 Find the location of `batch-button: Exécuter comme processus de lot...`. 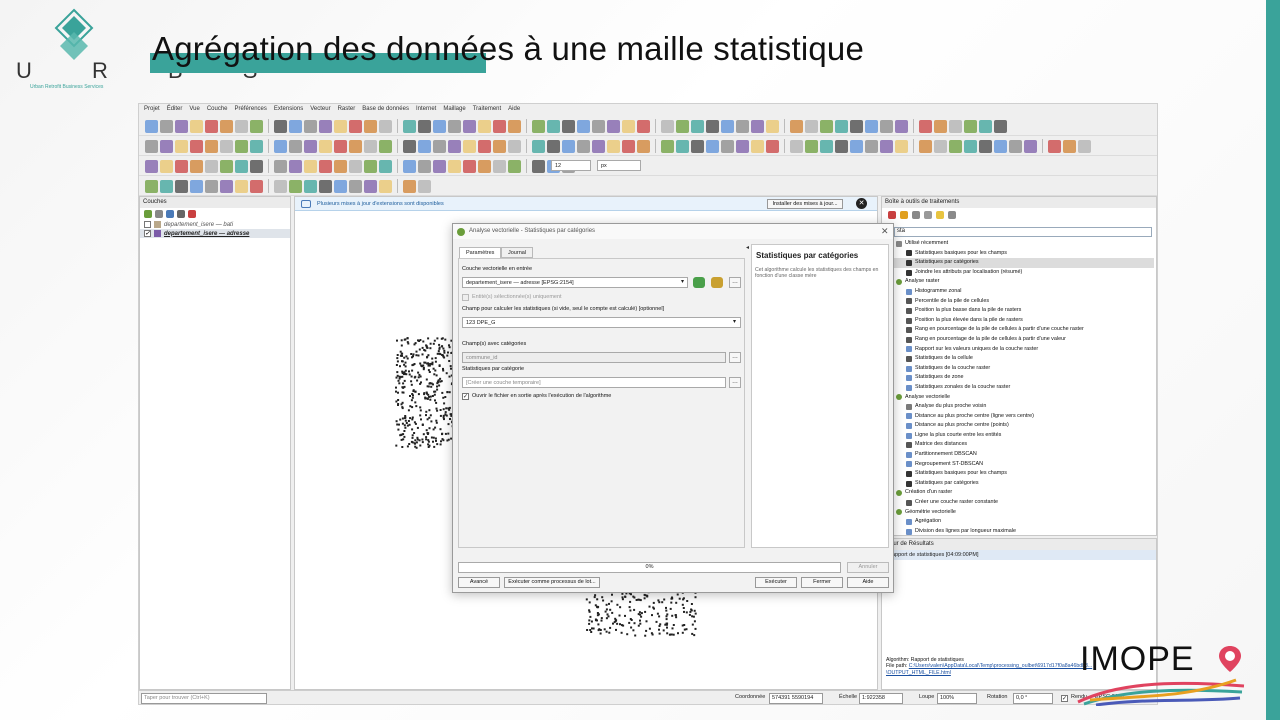

batch-button: Exécuter comme processus de lot... is located at coordinates (552, 582).